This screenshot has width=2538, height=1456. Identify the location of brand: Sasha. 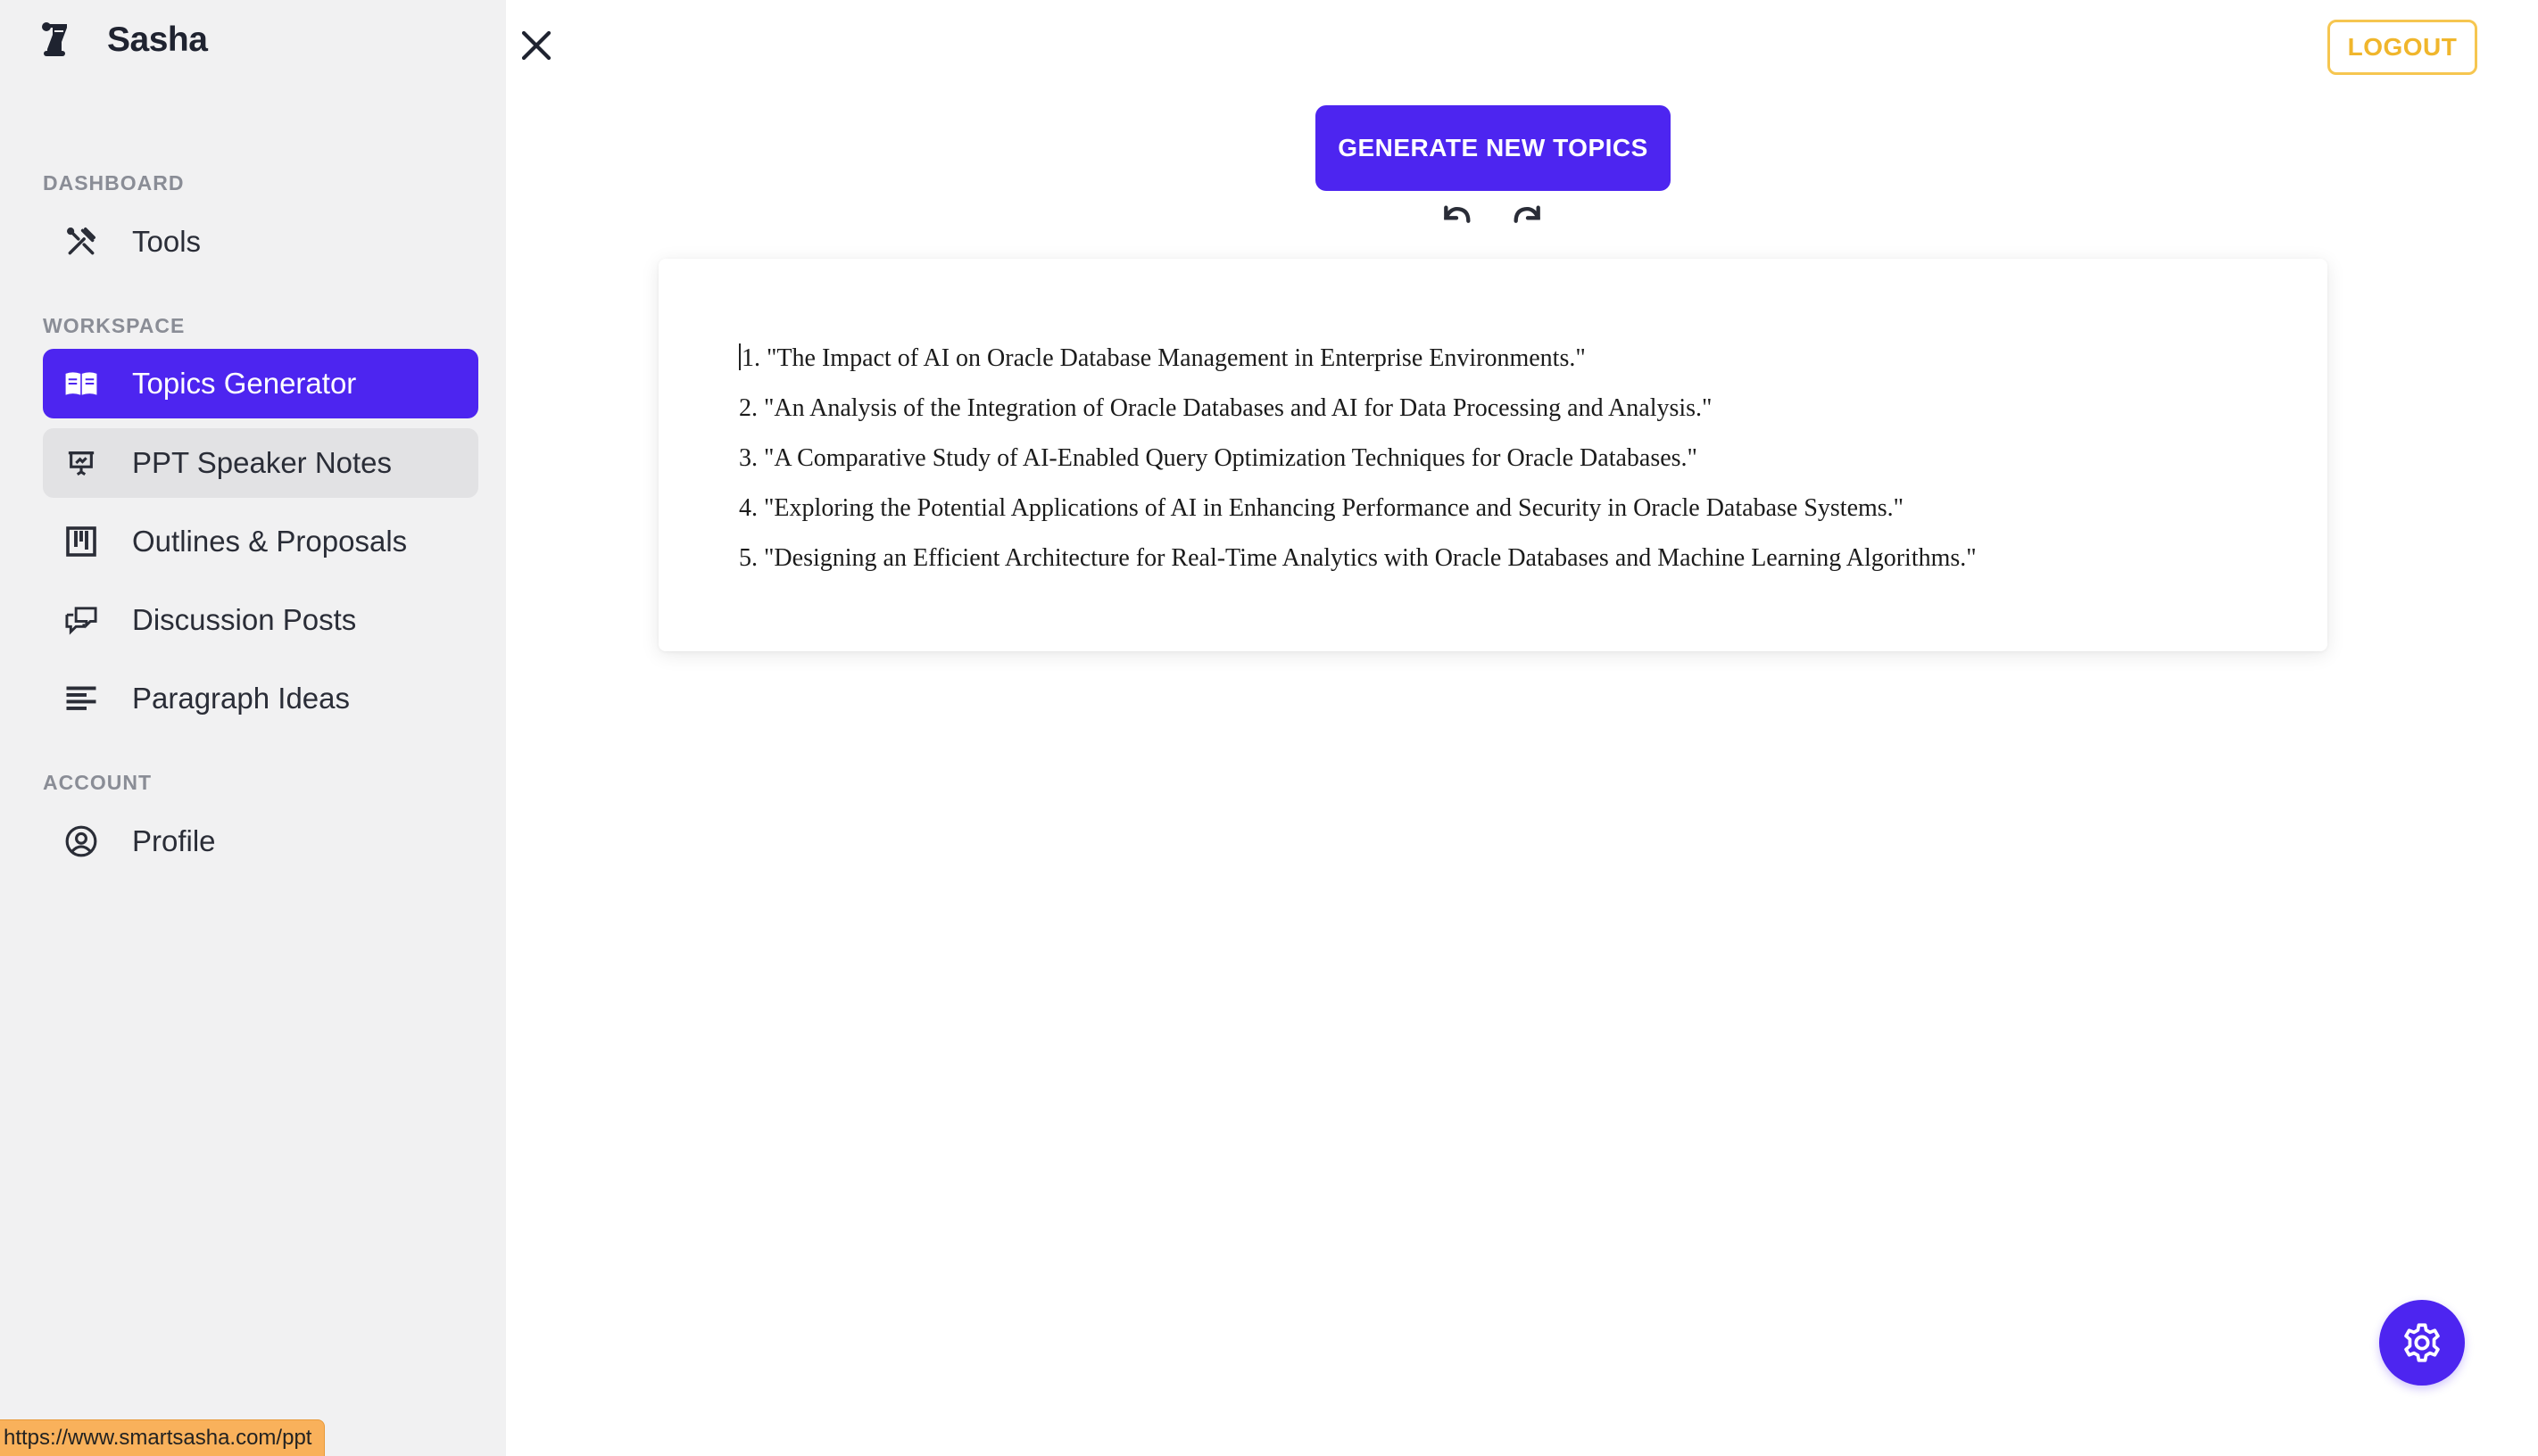
(122, 40).